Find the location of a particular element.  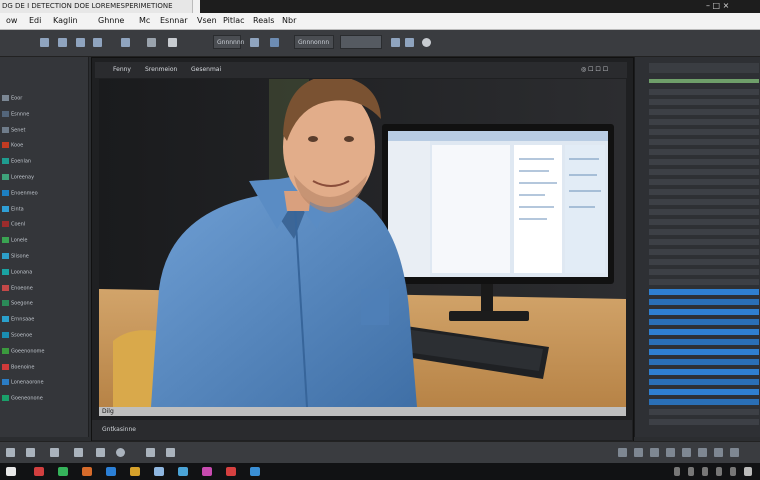

layer-row: Ssoenoe is located at coordinates (42, 336).